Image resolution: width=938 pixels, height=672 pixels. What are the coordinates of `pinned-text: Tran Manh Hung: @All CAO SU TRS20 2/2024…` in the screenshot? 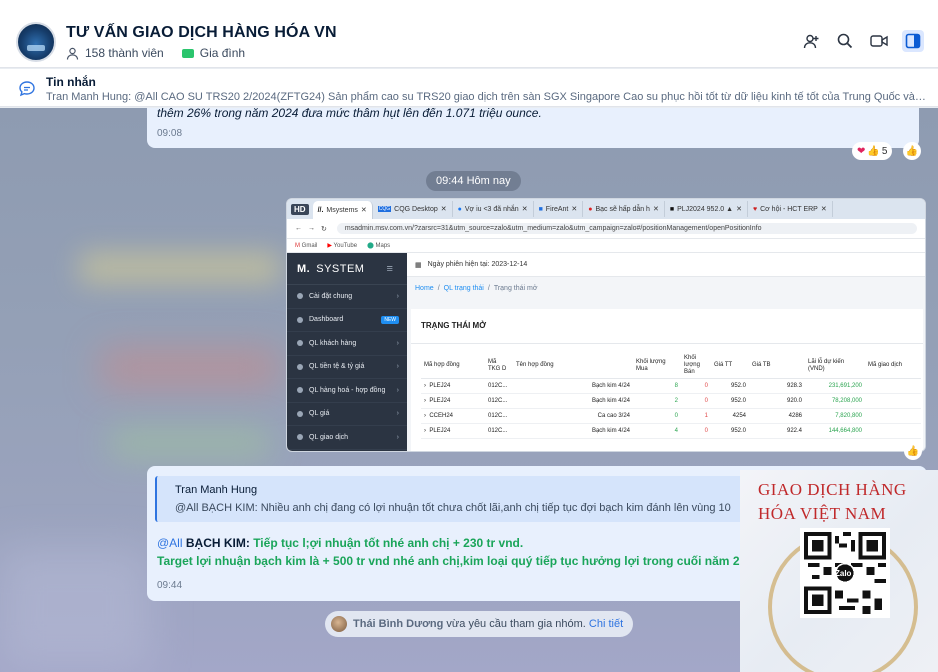 It's located at (486, 97).